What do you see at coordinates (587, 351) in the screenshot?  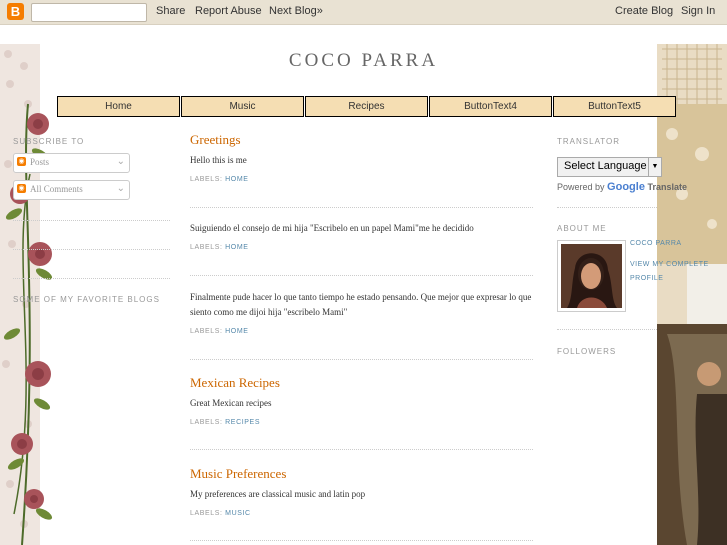 I see `followers-heading: FOLLOWERS` at bounding box center [587, 351].